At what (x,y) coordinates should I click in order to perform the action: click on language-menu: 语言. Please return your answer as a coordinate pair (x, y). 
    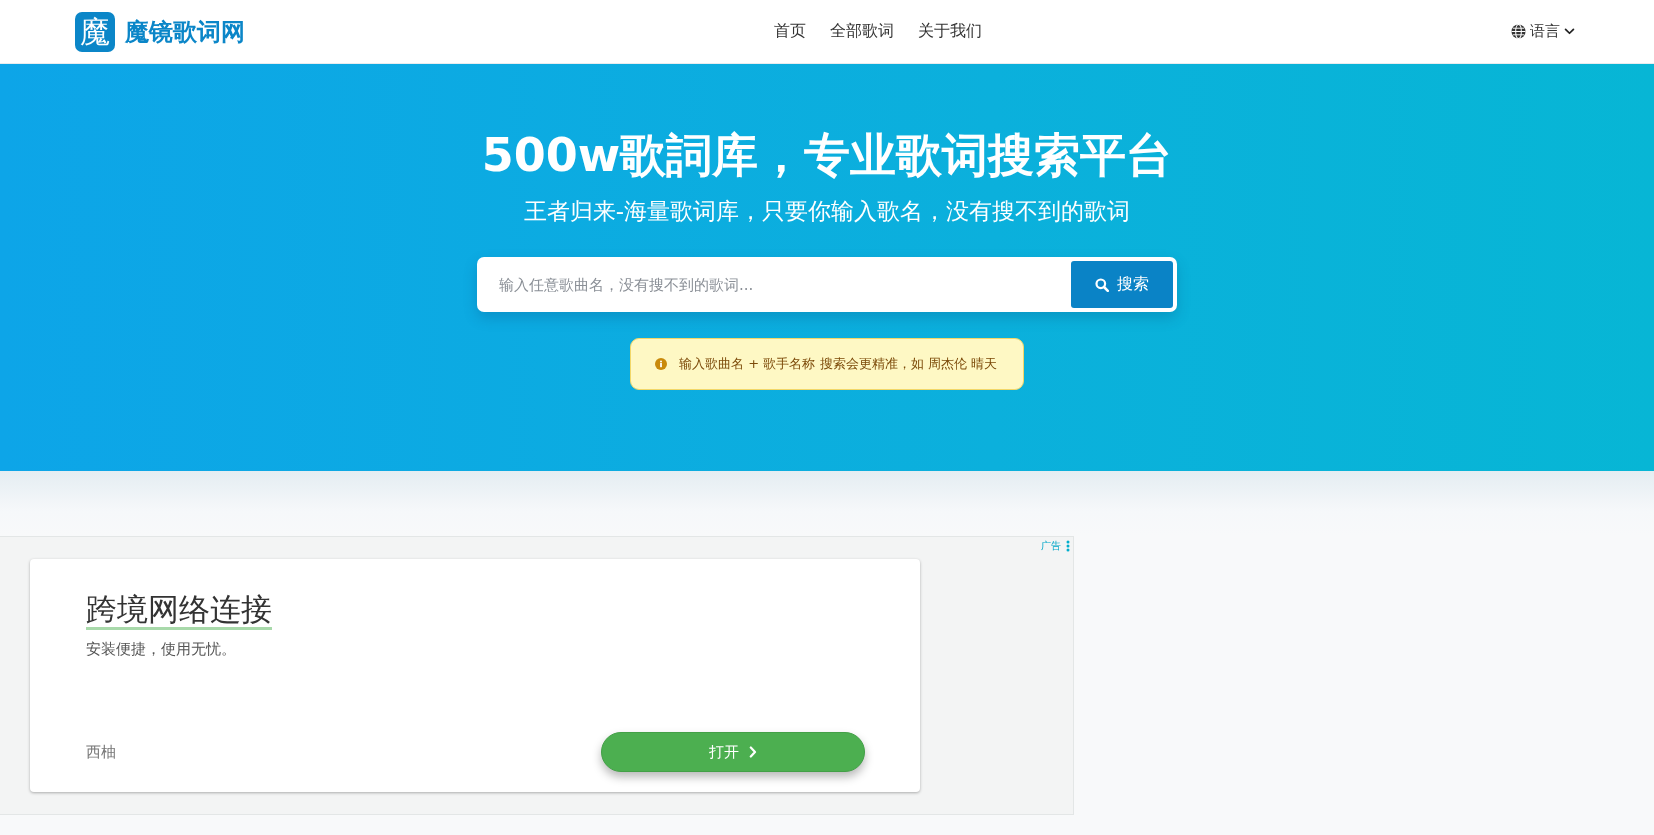
    Looking at the image, I should click on (1543, 31).